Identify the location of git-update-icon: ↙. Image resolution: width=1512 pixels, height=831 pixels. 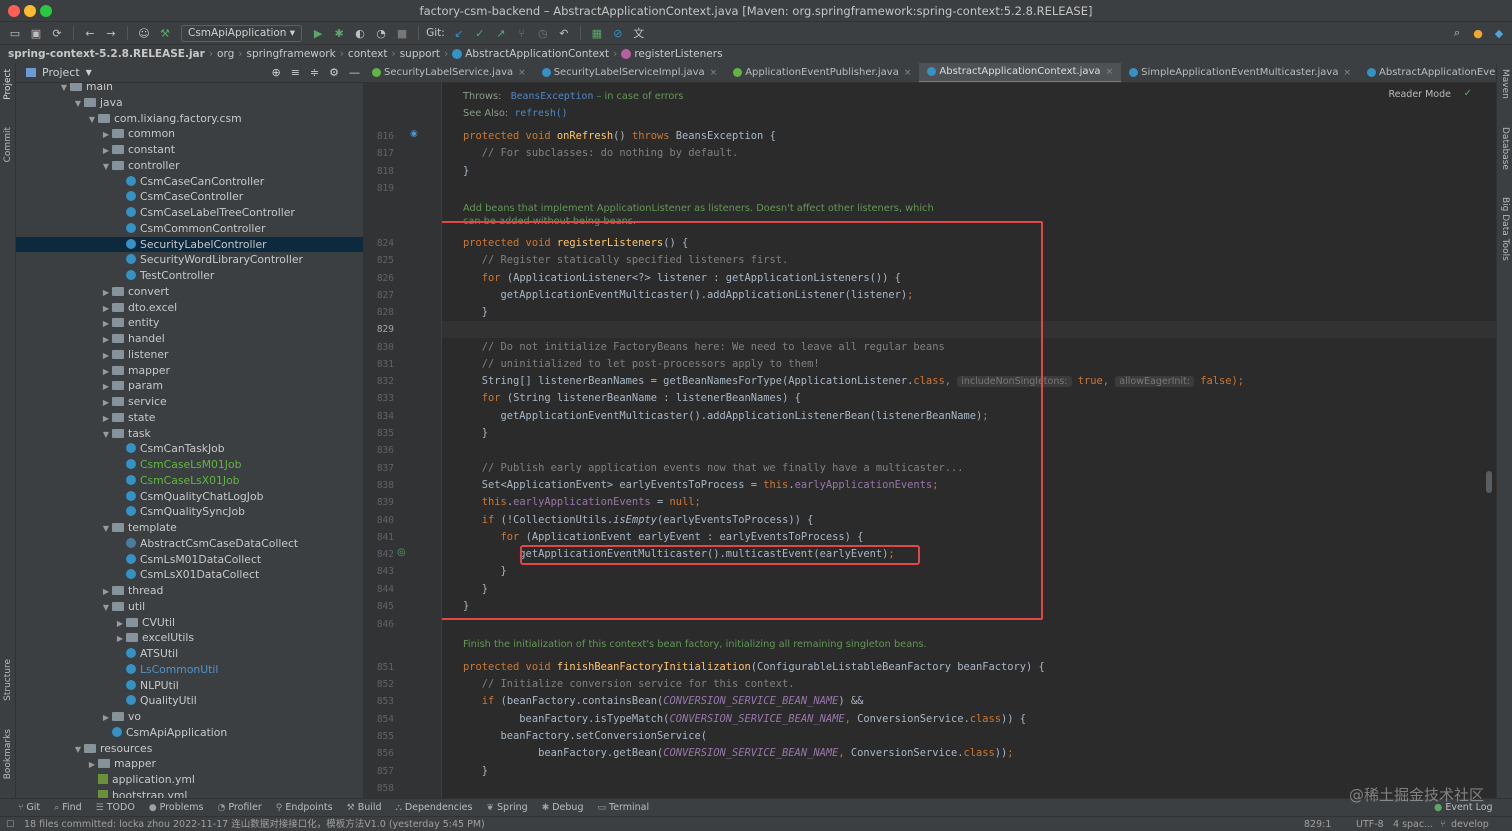
(459, 33).